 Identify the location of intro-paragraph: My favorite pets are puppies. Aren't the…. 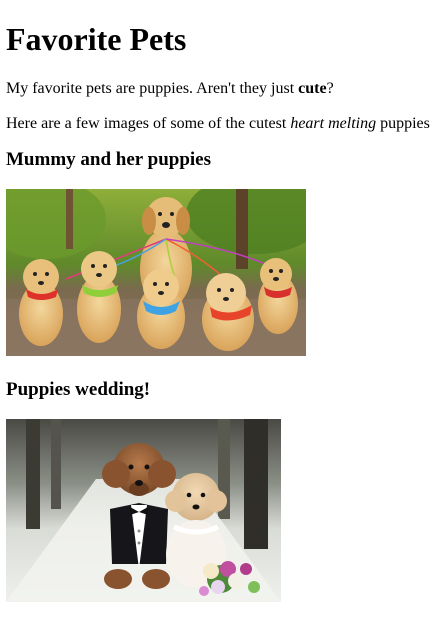
(222, 88).